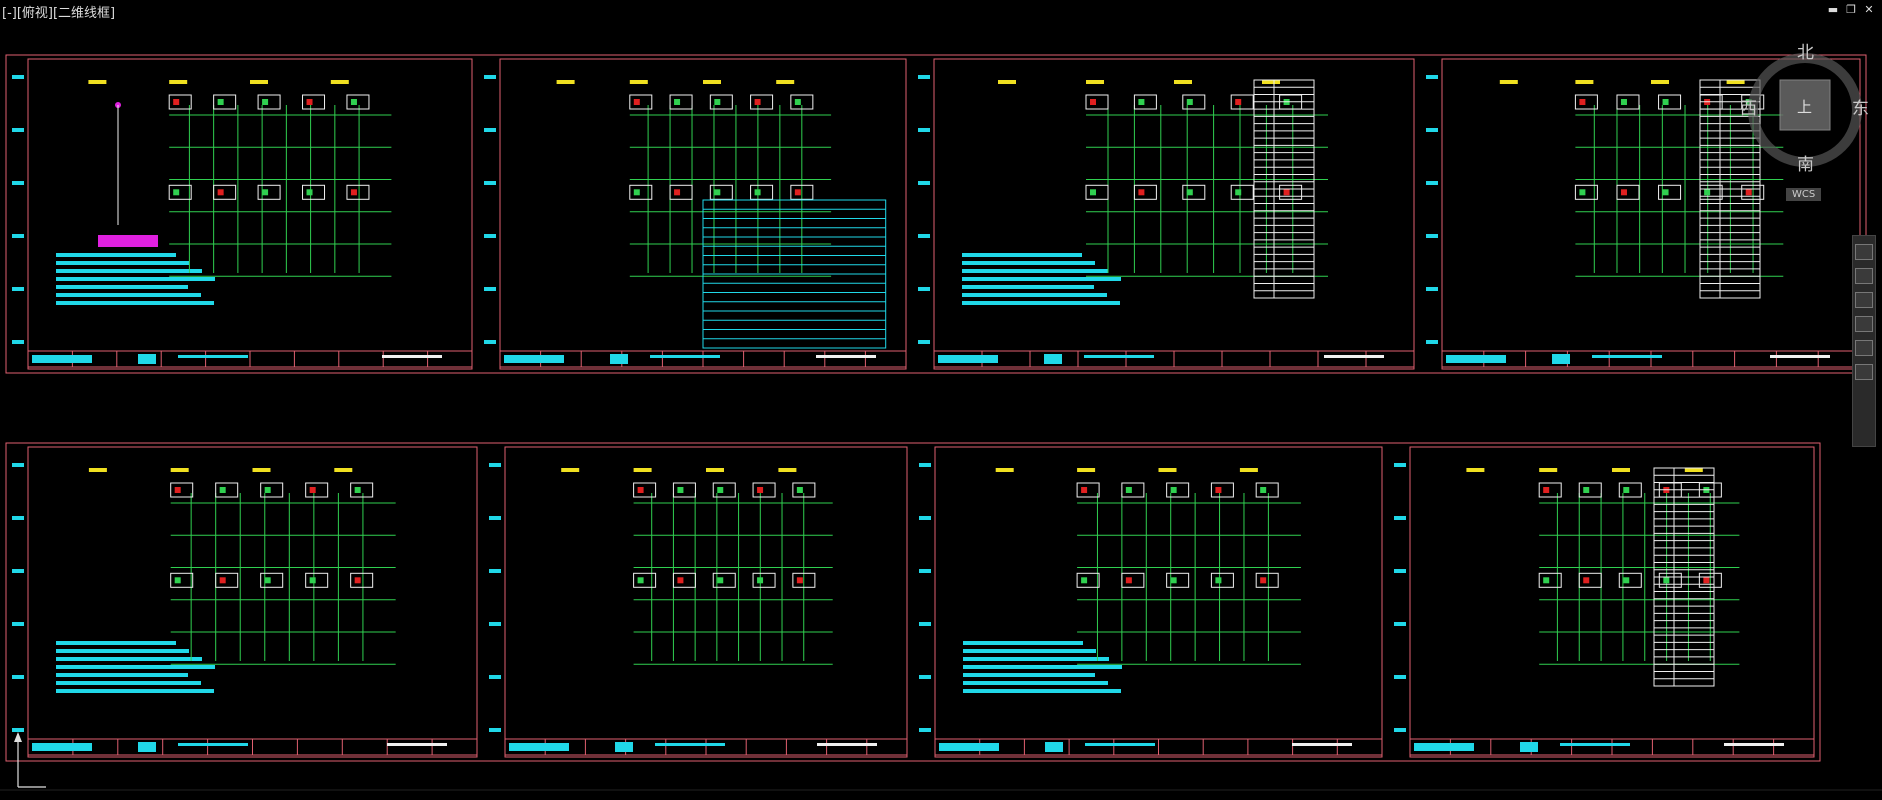 This screenshot has height=800, width=1882. What do you see at coordinates (1804, 106) in the screenshot?
I see `viewcube-top-face: 上` at bounding box center [1804, 106].